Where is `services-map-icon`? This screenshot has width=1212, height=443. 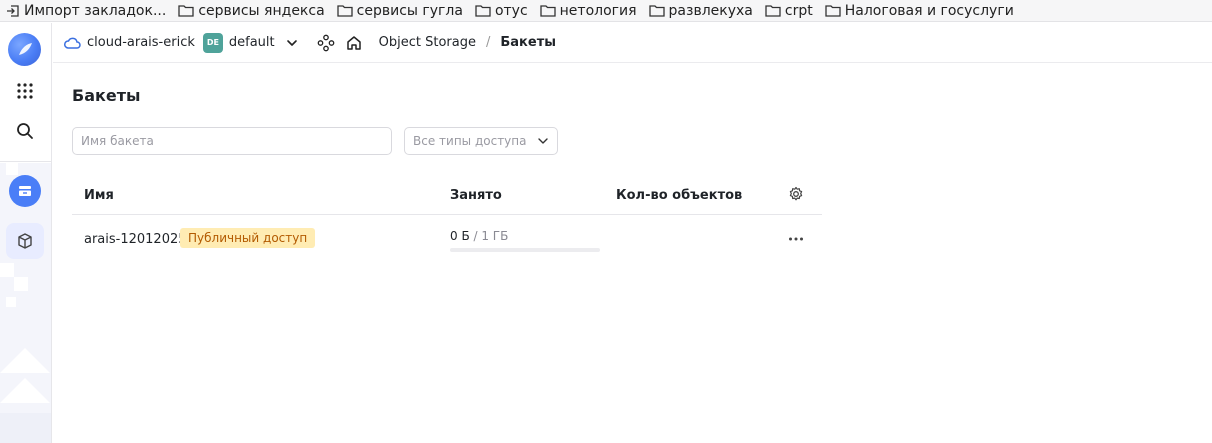
services-map-icon is located at coordinates (326, 43).